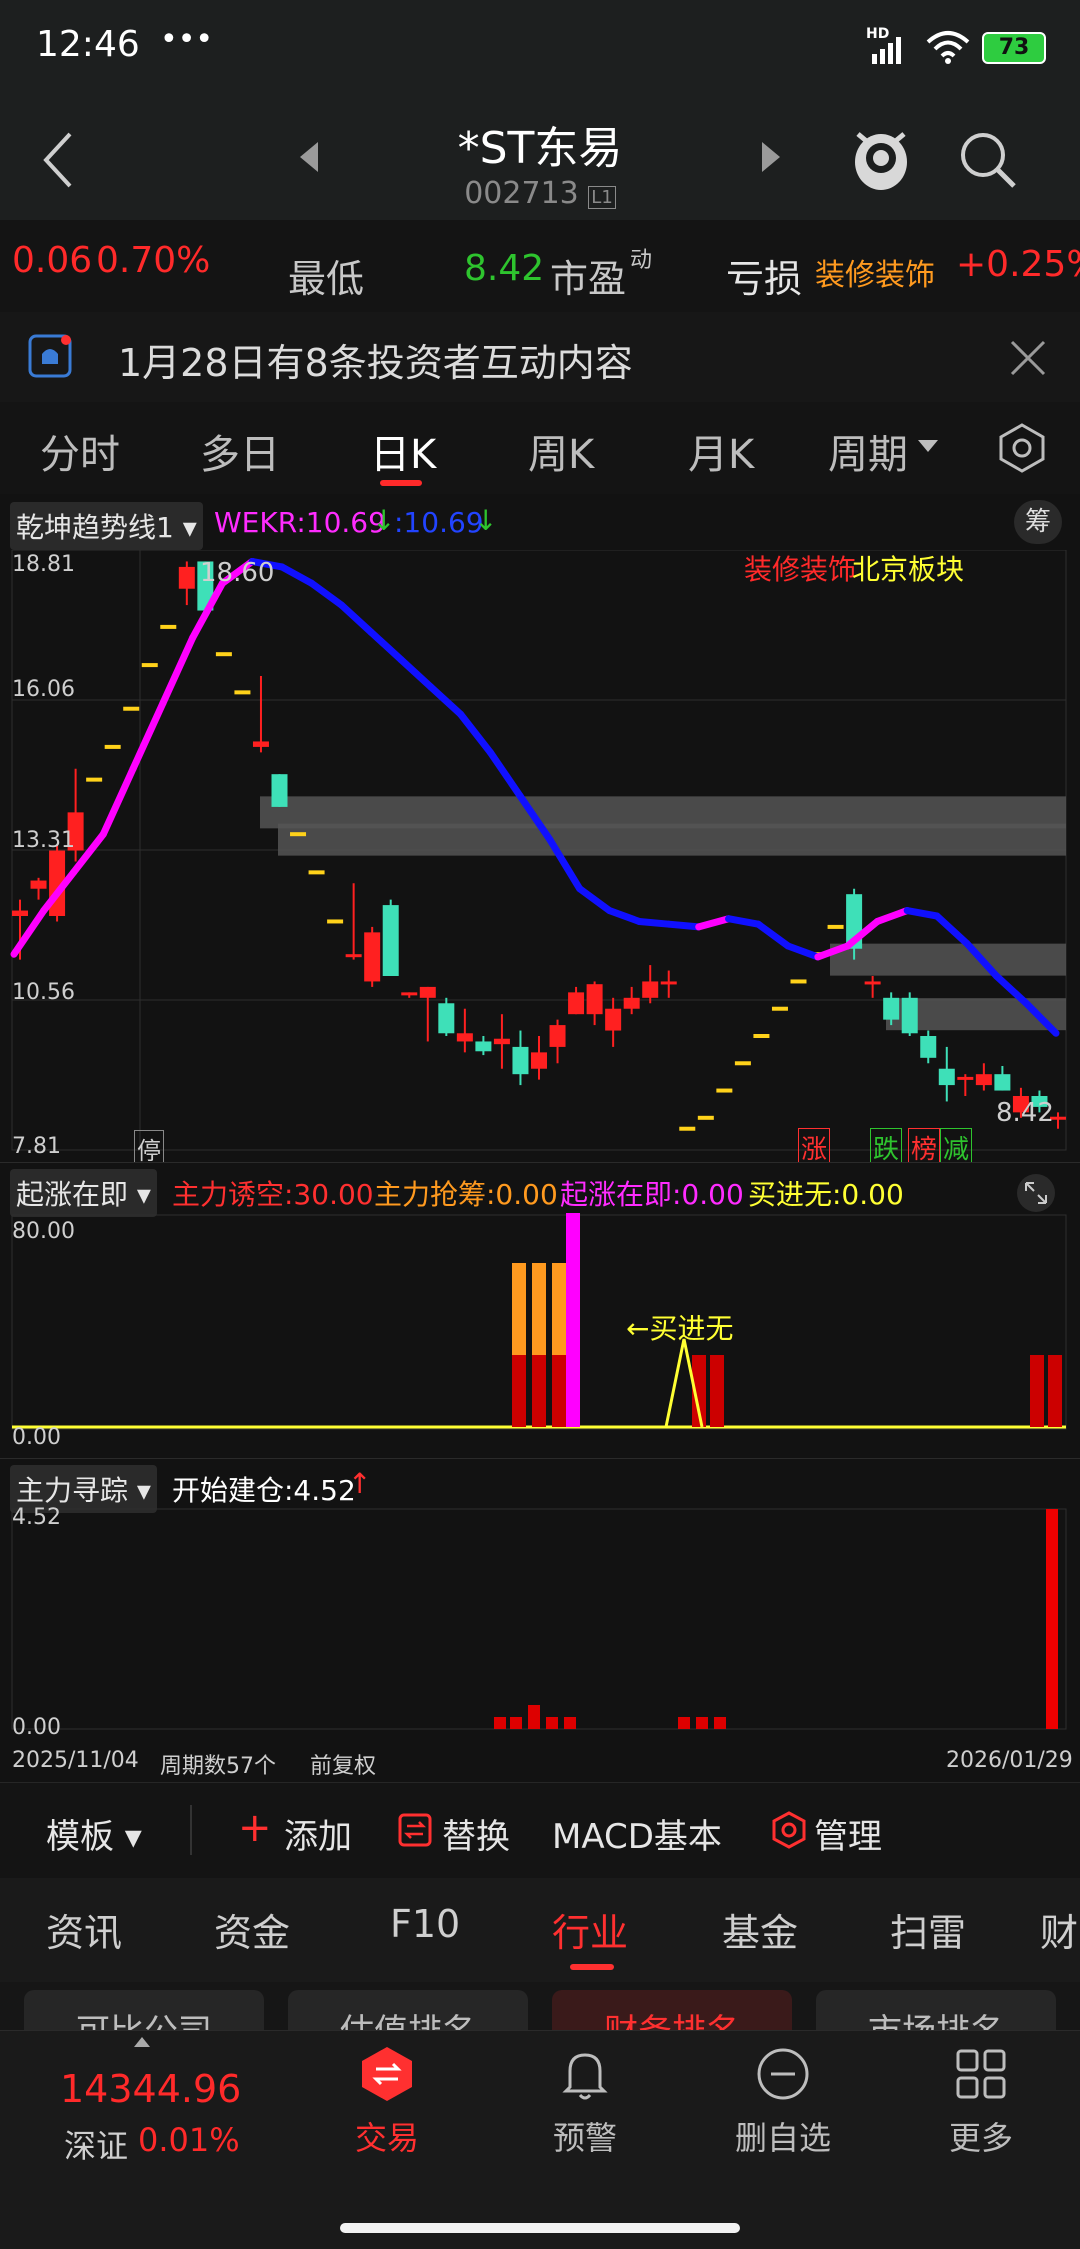 This screenshot has height=2249, width=1080. I want to click on template-button: 模板 ▾, so click(94, 1833).